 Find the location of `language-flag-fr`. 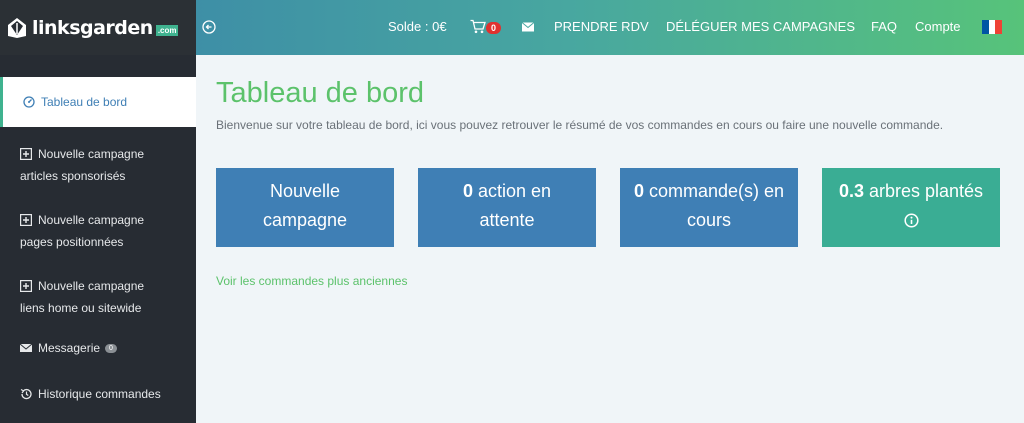

language-flag-fr is located at coordinates (992, 27).